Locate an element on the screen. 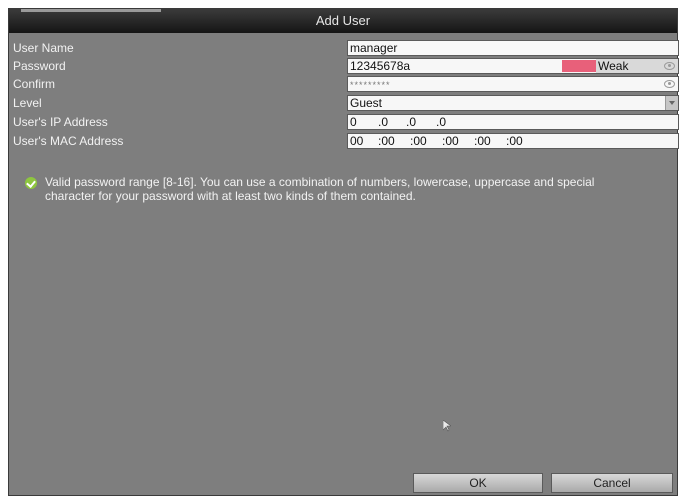  mac-segment-1: 00 is located at coordinates (356, 141).